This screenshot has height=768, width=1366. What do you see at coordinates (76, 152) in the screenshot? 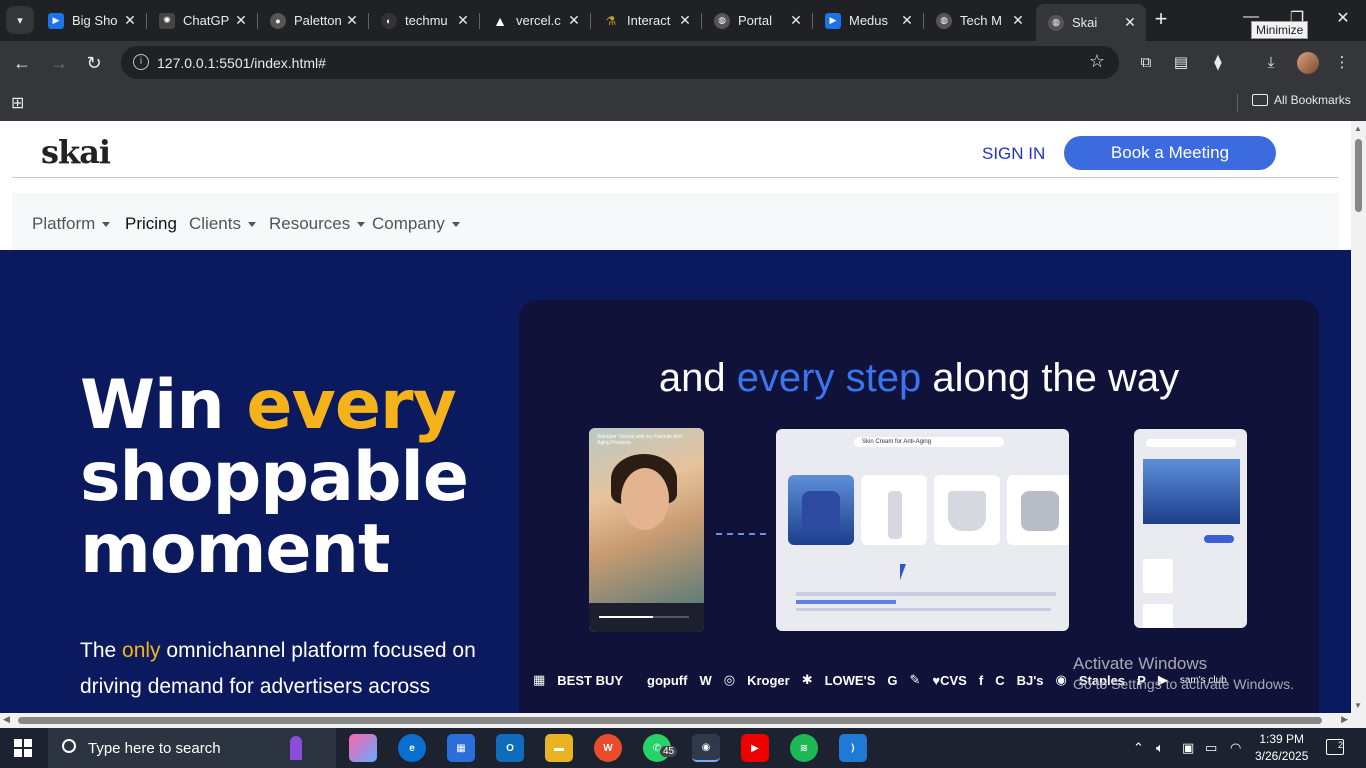
I see `skai-logo: skai` at bounding box center [76, 152].